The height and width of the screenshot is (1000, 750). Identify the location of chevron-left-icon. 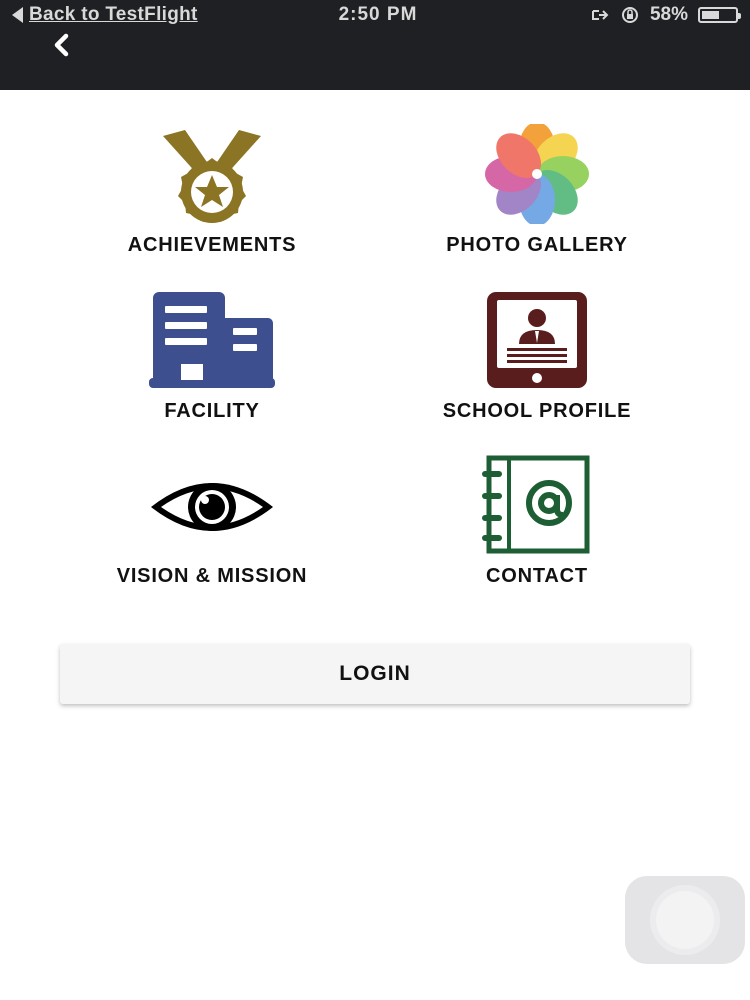
(63, 45).